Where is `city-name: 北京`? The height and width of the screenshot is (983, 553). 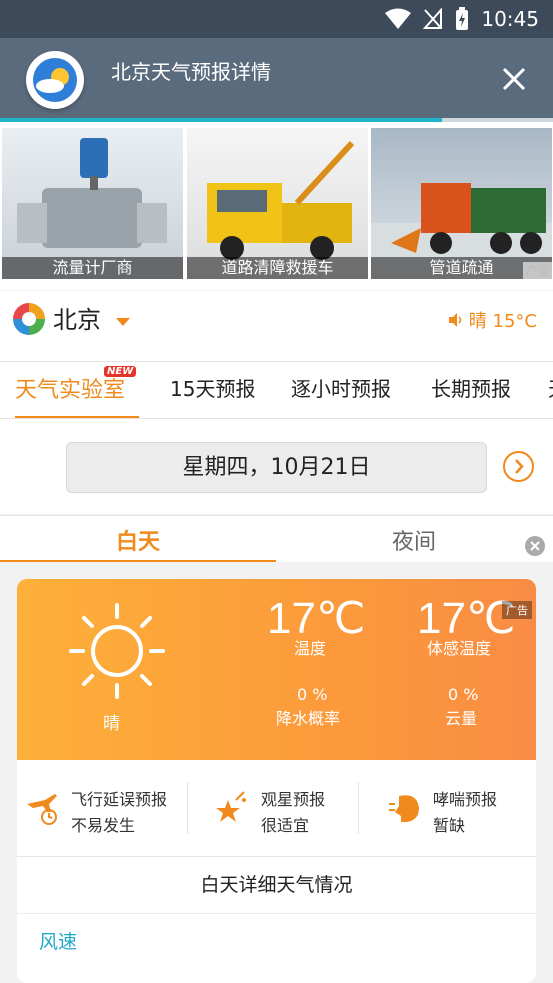 city-name: 北京 is located at coordinates (77, 317).